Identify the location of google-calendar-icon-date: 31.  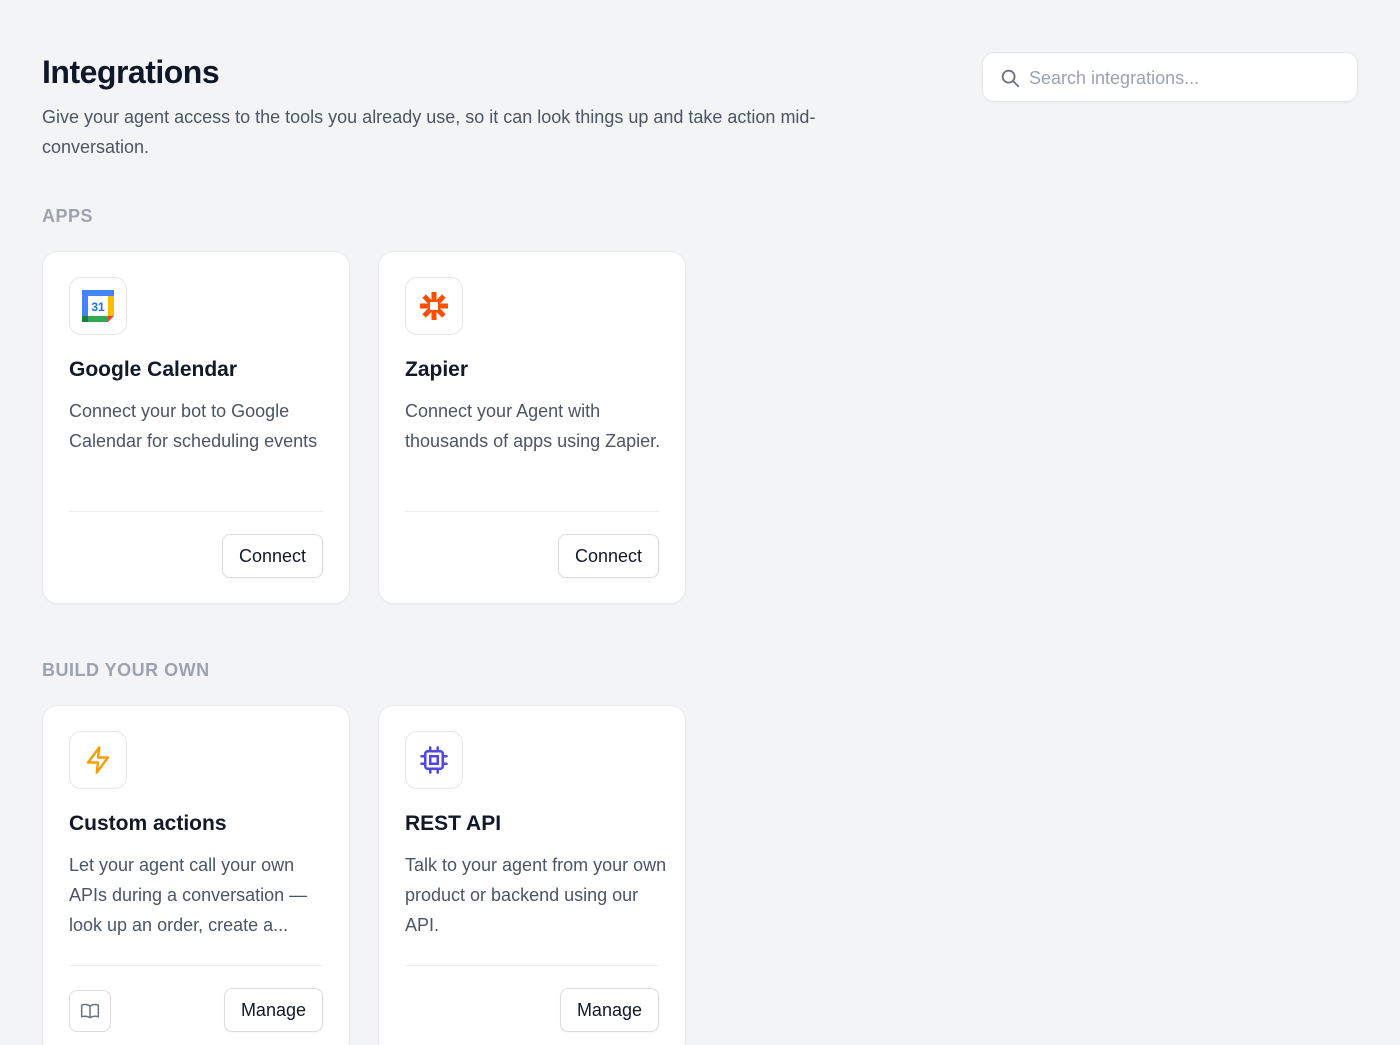
(98, 307).